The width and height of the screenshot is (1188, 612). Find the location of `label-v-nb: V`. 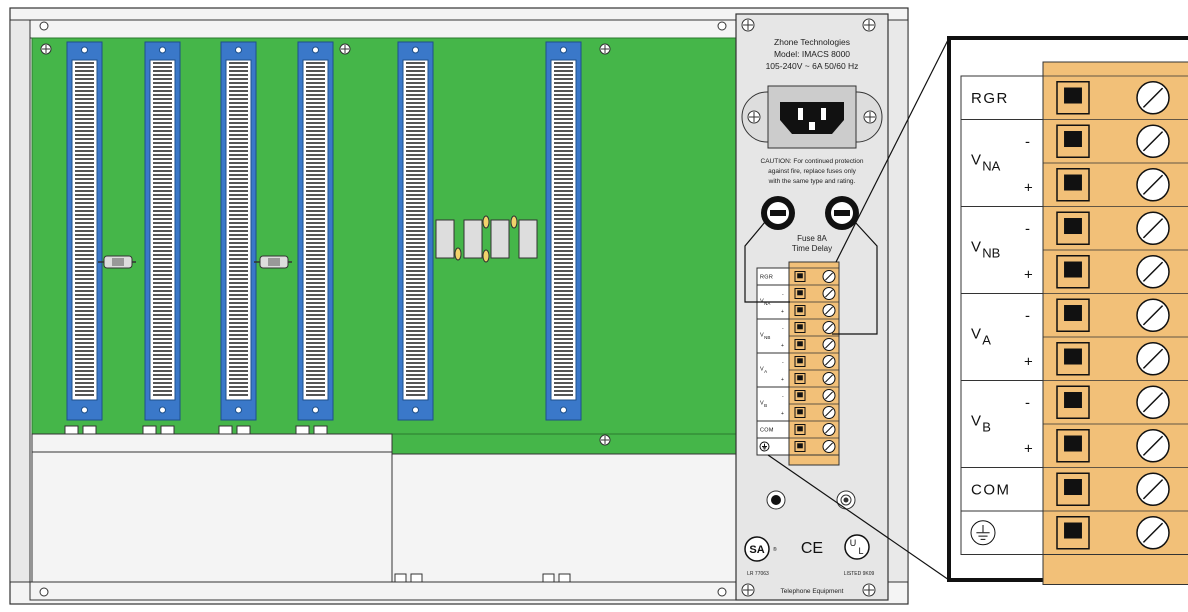

label-v-nb: V is located at coordinates (976, 247).